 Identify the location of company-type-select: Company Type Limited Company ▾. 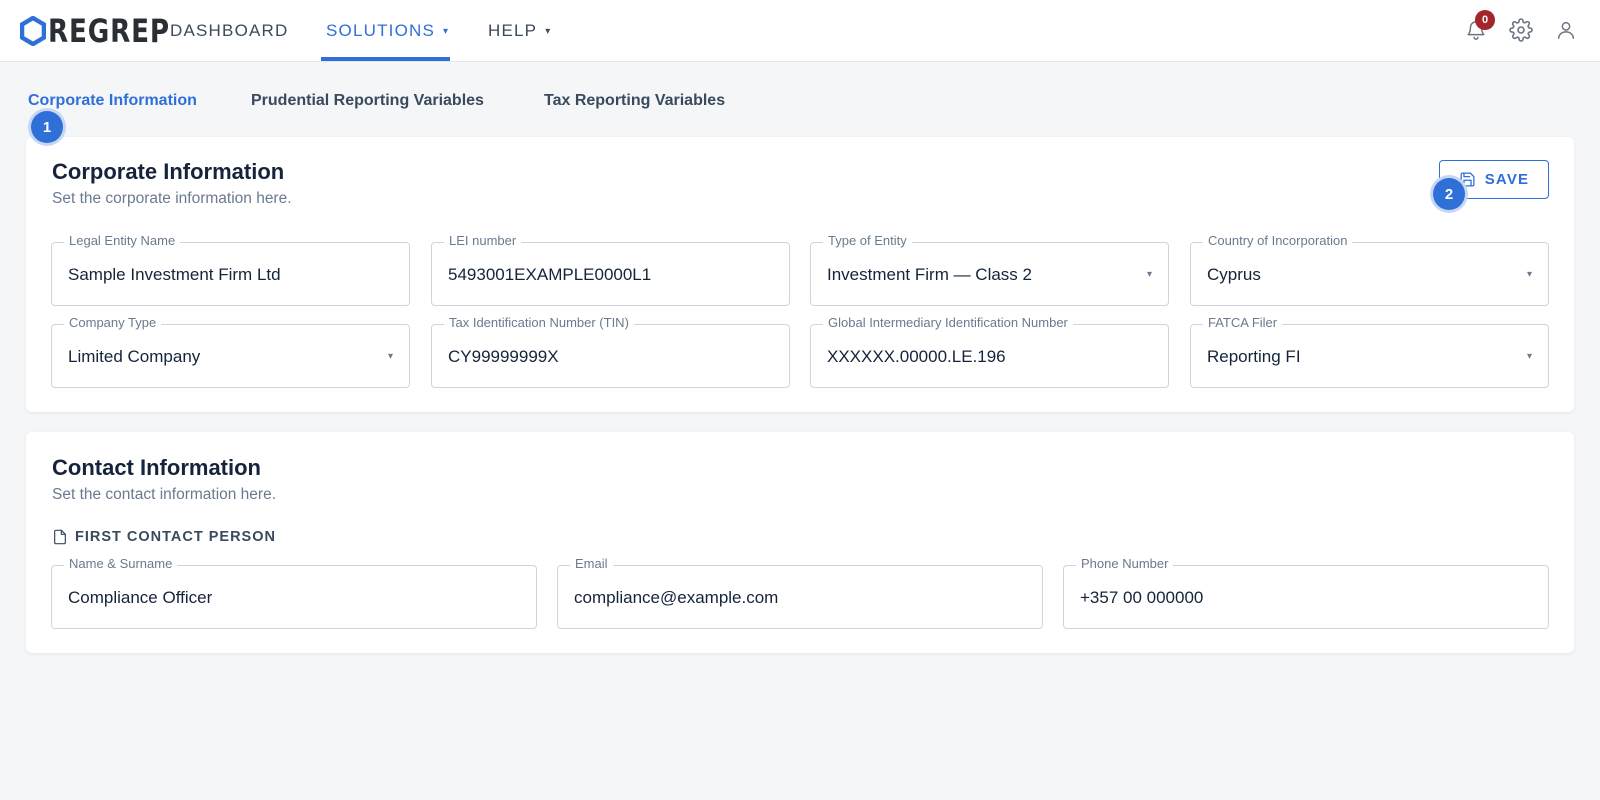
(230, 351).